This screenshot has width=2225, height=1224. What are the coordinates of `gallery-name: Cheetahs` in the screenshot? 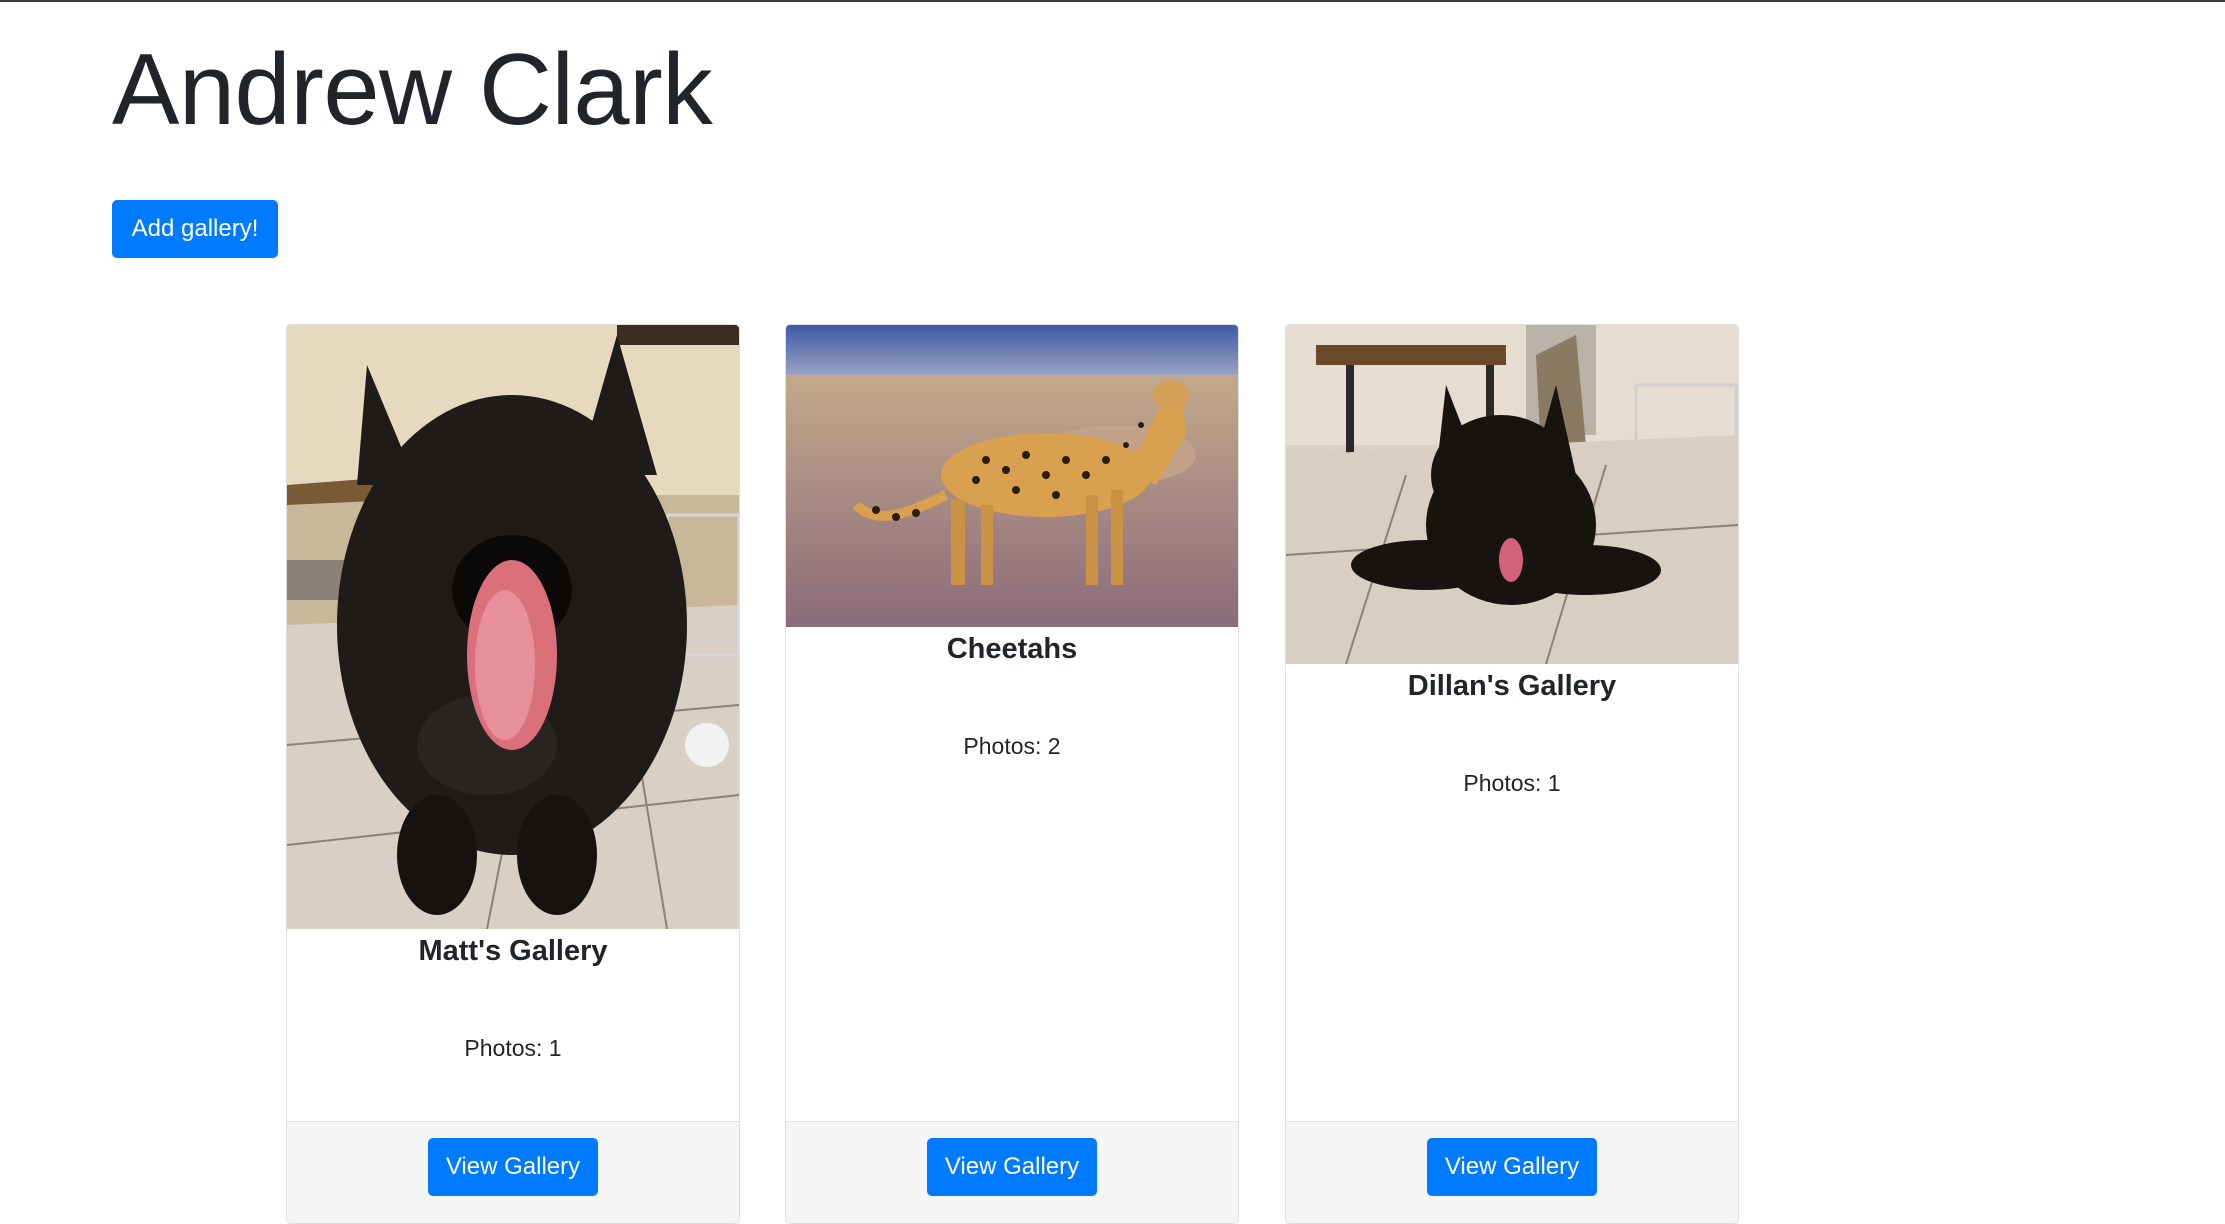 It's located at (1012, 649).